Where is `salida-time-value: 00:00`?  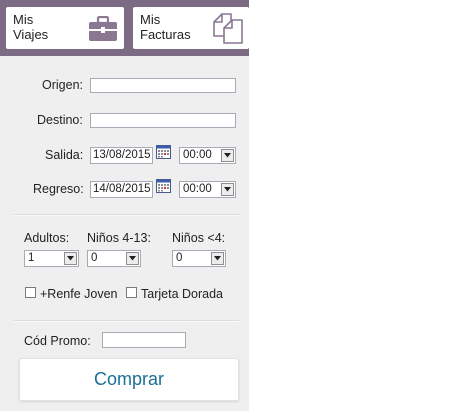
salida-time-value: 00:00 is located at coordinates (197, 155).